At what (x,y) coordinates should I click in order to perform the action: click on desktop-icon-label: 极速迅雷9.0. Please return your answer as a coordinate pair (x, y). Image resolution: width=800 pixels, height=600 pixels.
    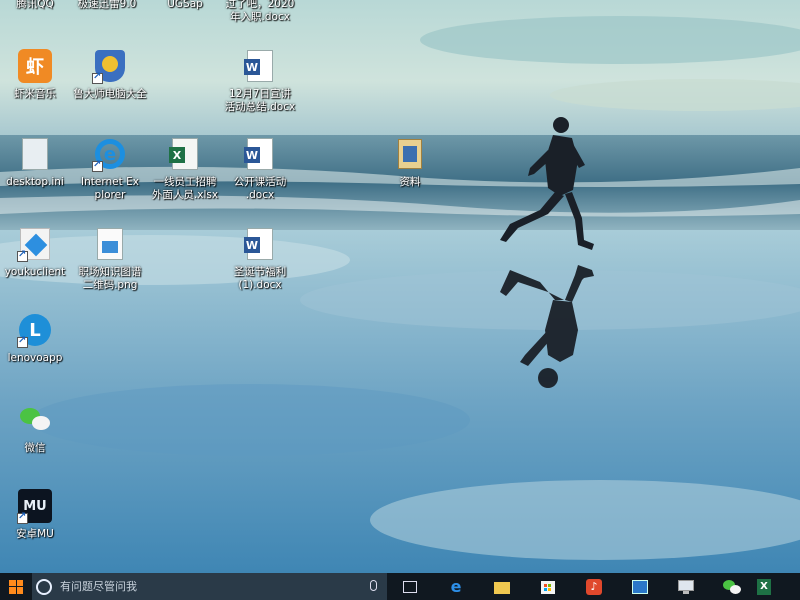
    Looking at the image, I should click on (107, 5).